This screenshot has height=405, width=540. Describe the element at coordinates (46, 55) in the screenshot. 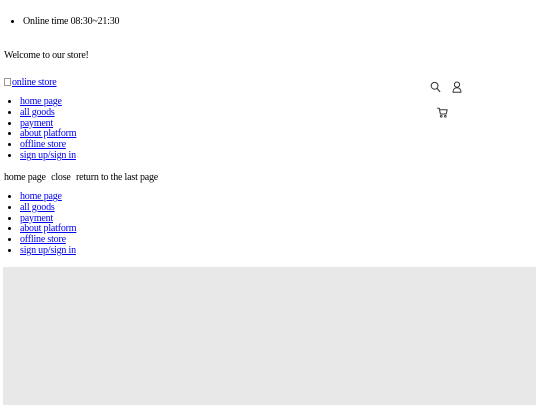

I see `welcome-text: Welcome to our store!` at that location.